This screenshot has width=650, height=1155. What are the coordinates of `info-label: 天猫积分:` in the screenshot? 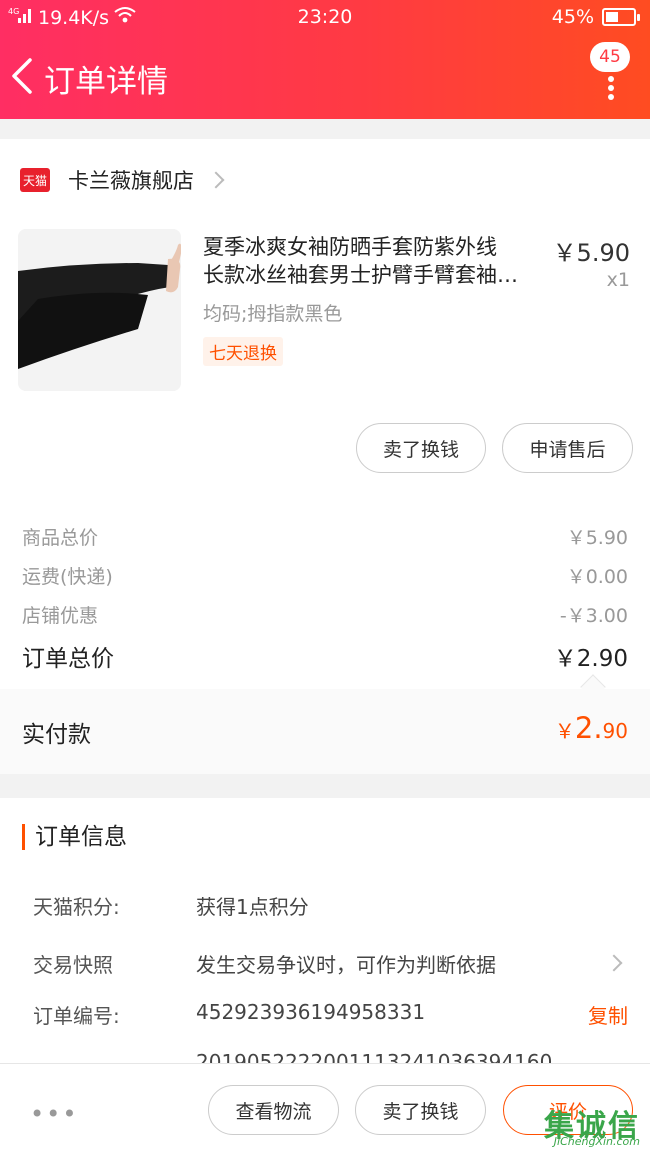 It's located at (76, 907).